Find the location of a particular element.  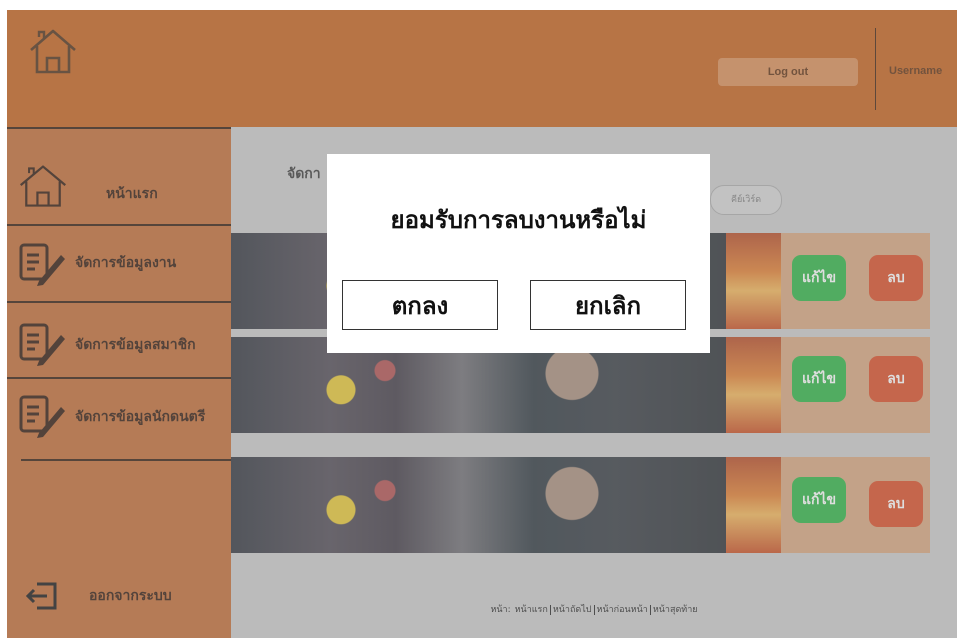

confirm-button: ตกลง is located at coordinates (420, 305).